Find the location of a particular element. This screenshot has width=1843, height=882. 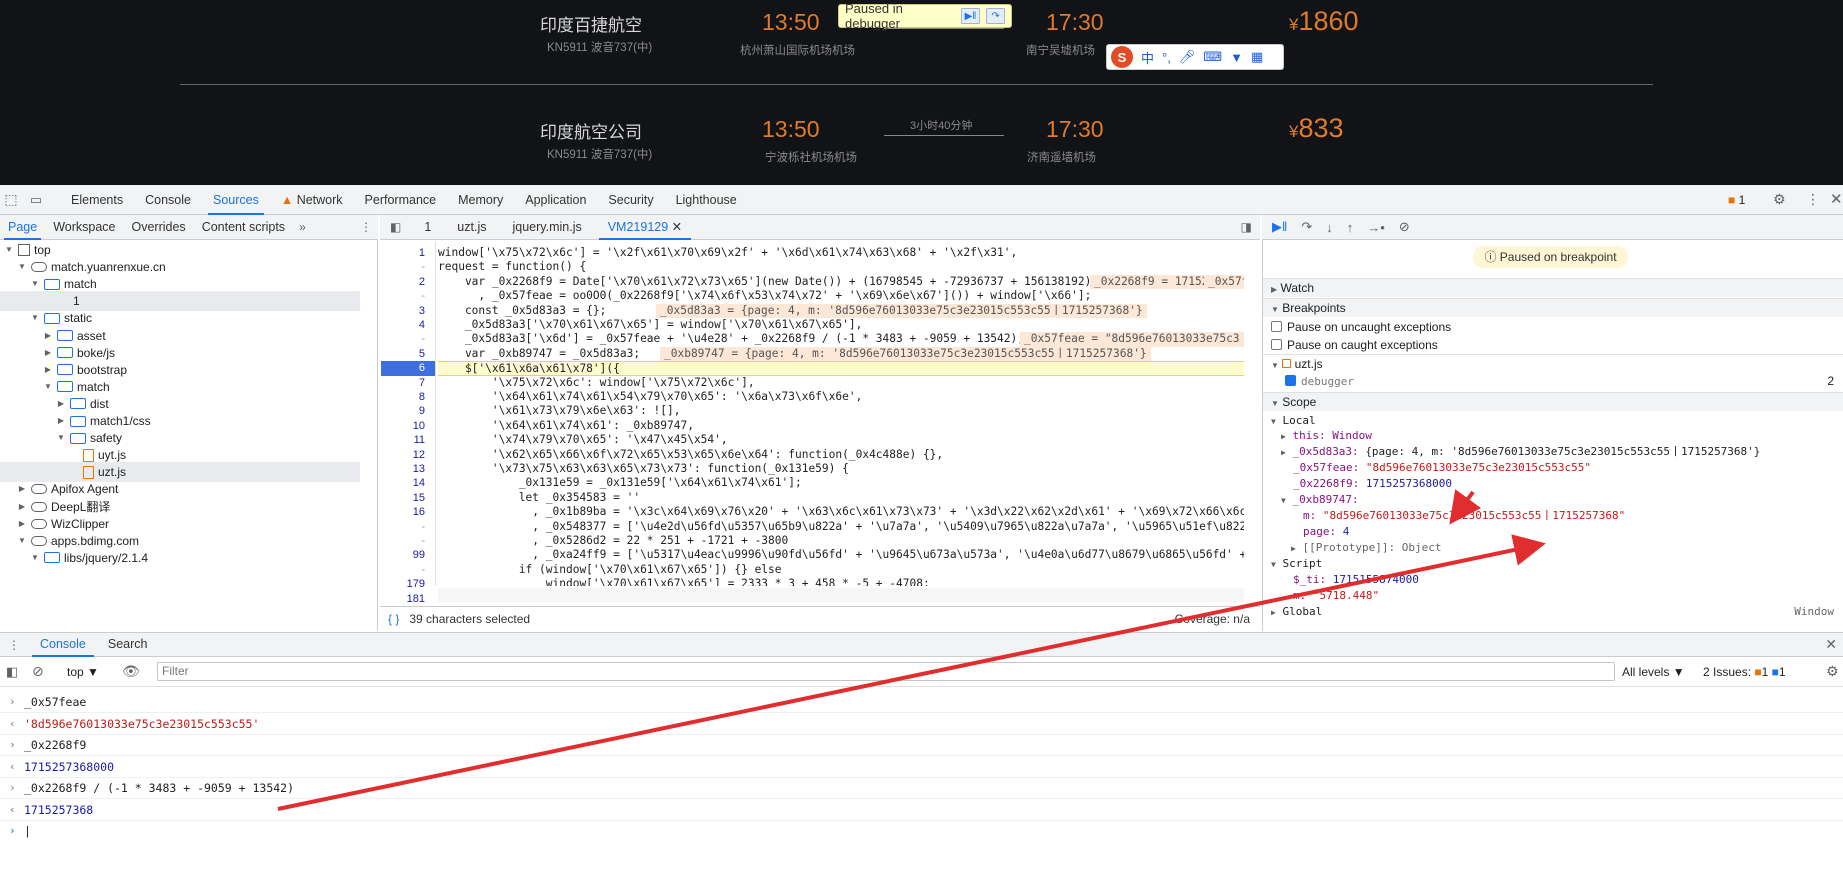

tab-performance: Performance is located at coordinates (401, 200).